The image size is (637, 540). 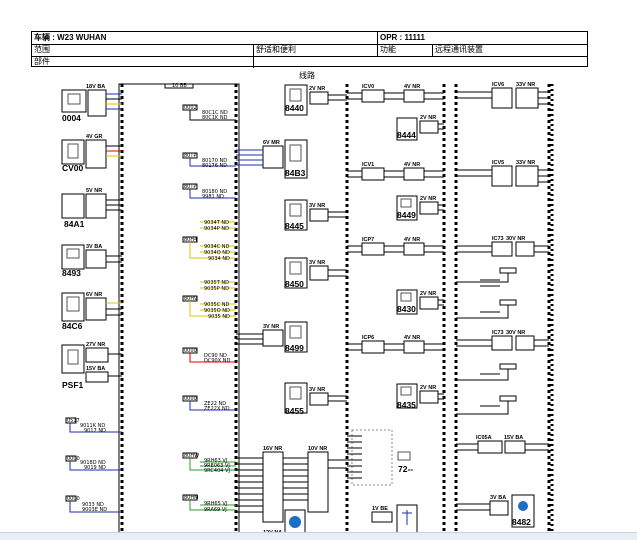 I want to click on svg-text: 0517, so click(x=73, y=421).